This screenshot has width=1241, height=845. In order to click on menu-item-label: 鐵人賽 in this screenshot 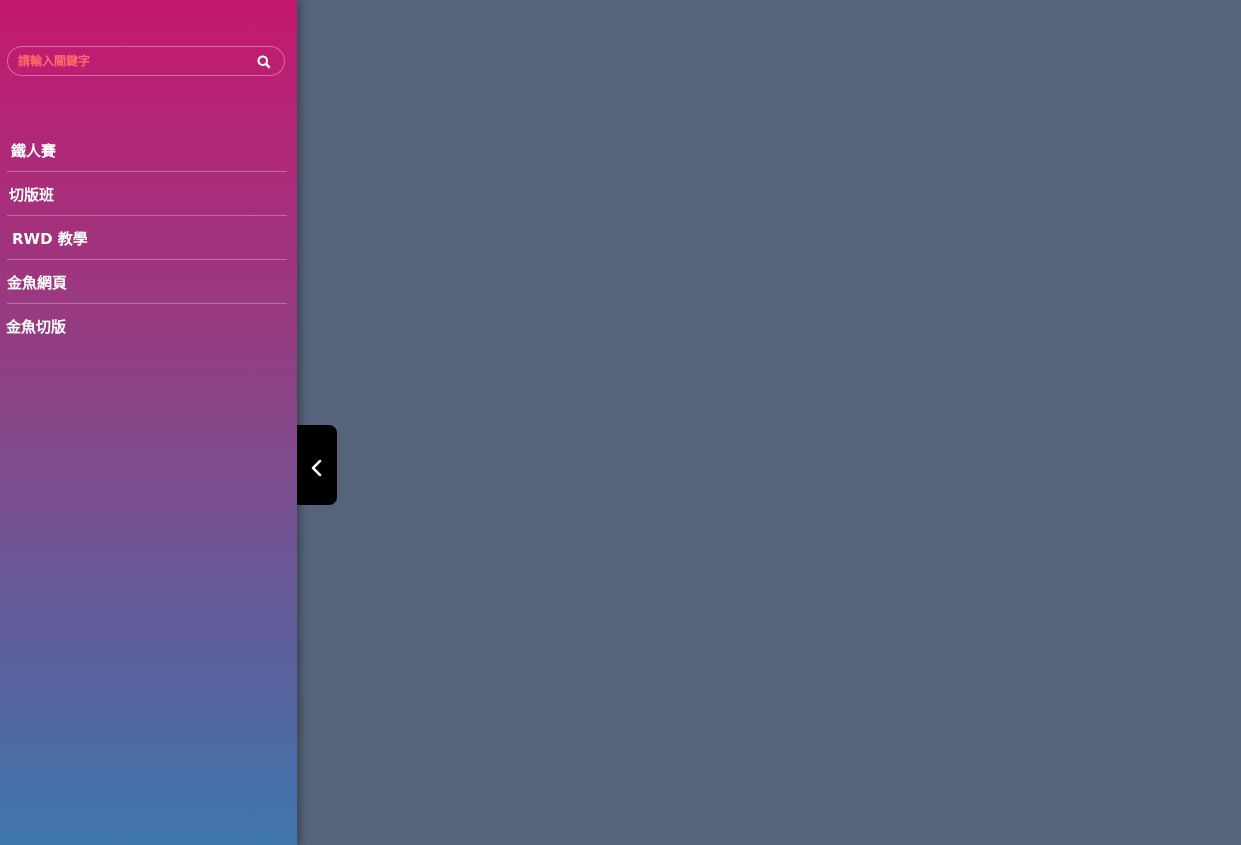, I will do `click(34, 151)`.